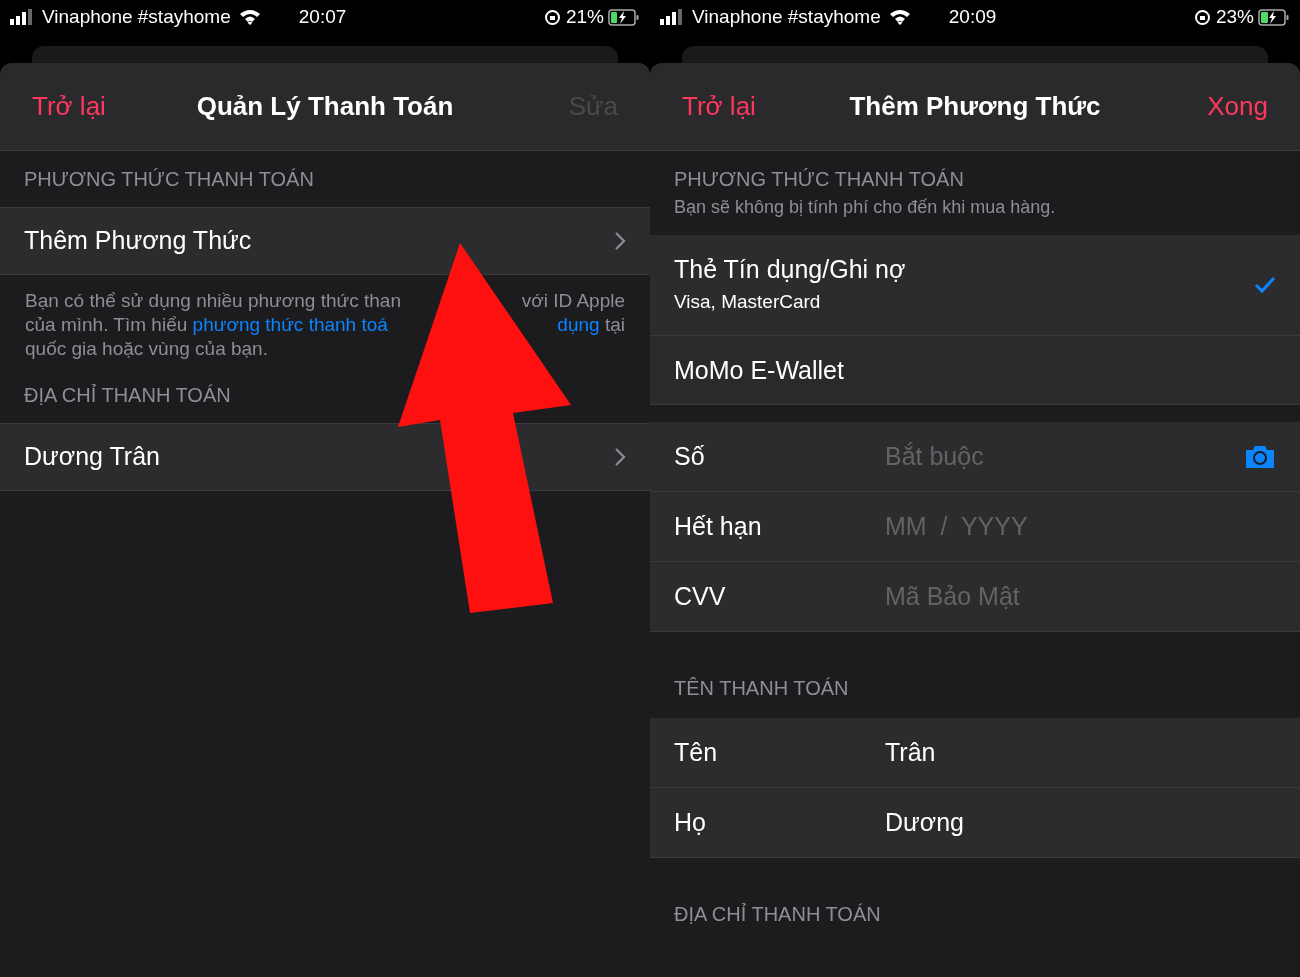 This screenshot has width=1300, height=977. What do you see at coordinates (107, 325) in the screenshot?
I see `footer-text: của mình. Tìm hiểu` at bounding box center [107, 325].